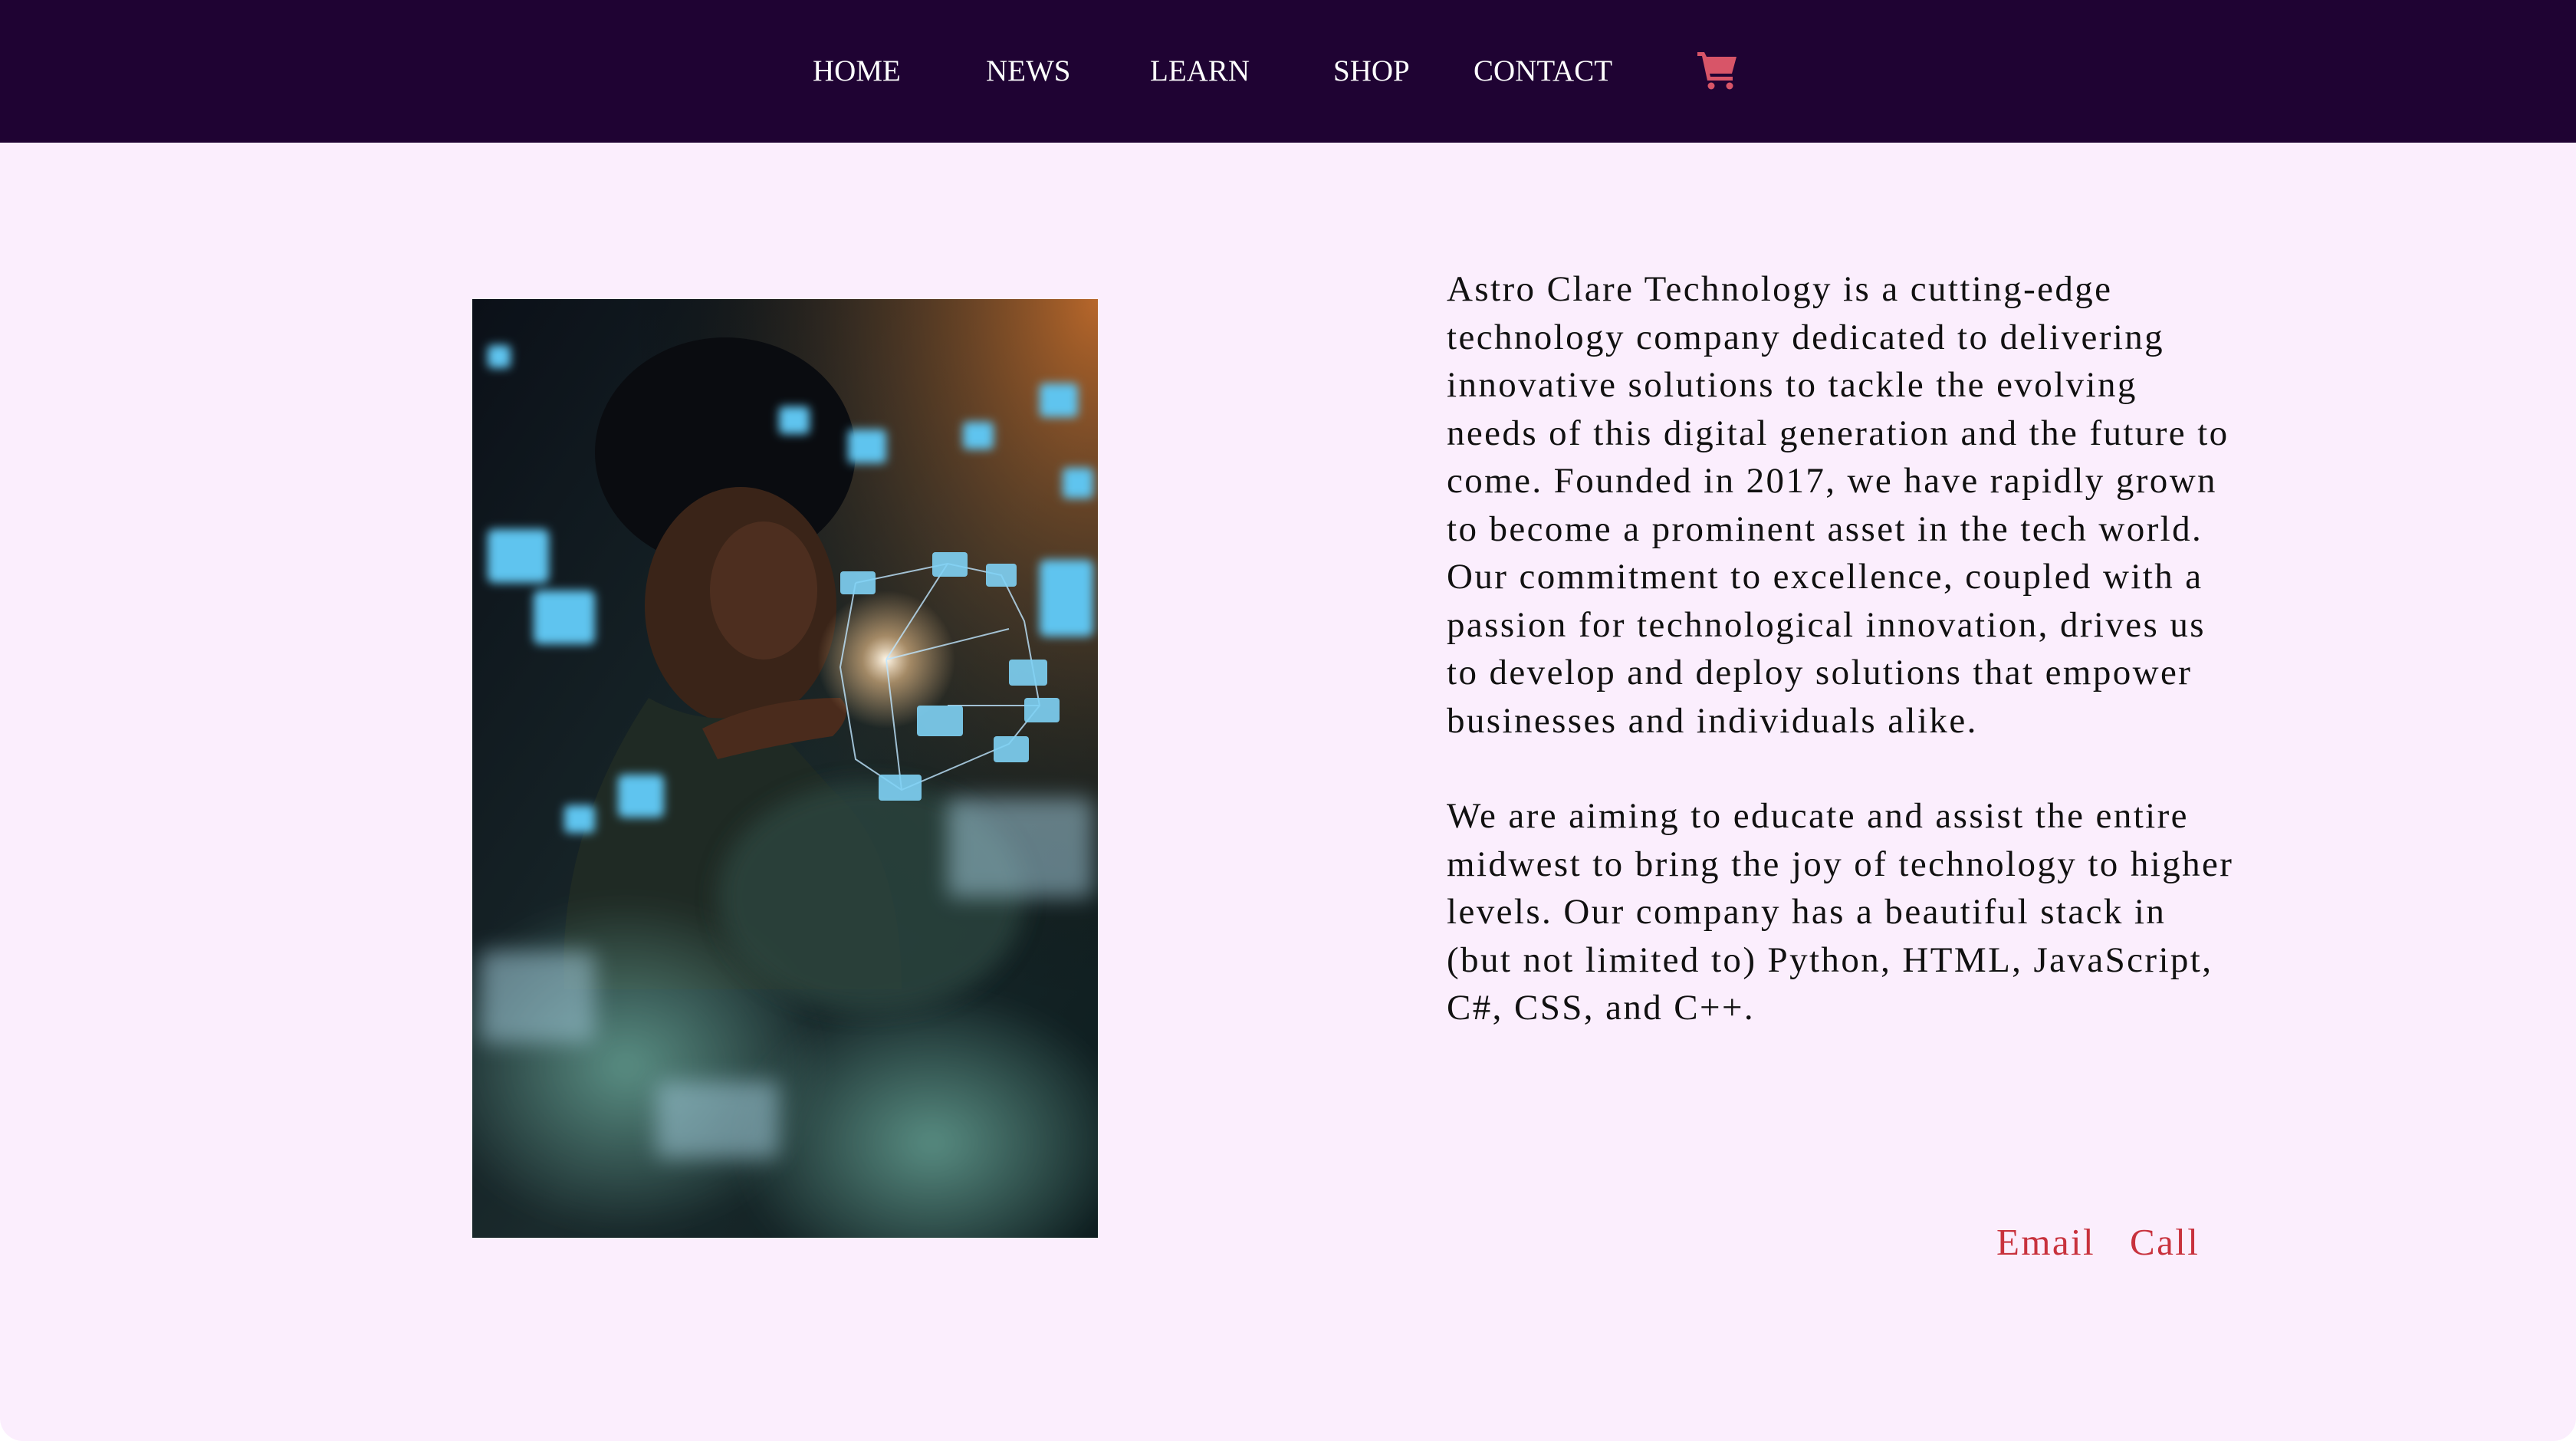  I want to click on shopping-cart-icon, so click(1717, 69).